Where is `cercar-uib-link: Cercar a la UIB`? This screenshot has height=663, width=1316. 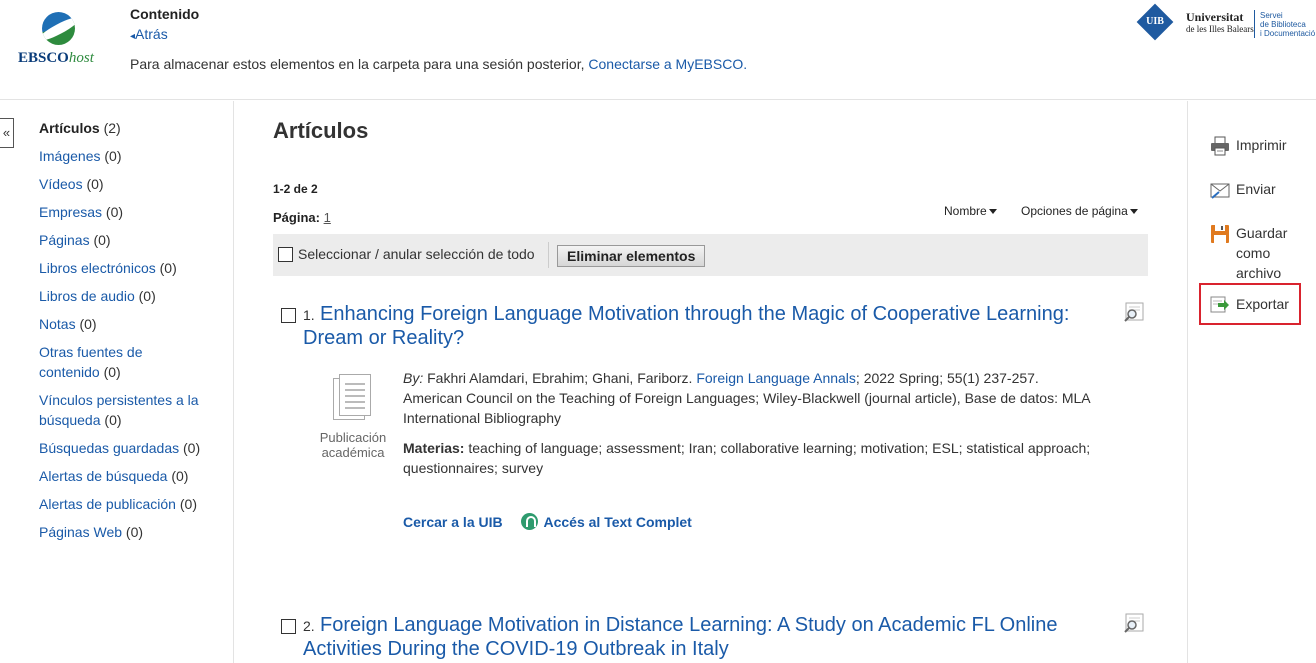
cercar-uib-link: Cercar a la UIB is located at coordinates (453, 522).